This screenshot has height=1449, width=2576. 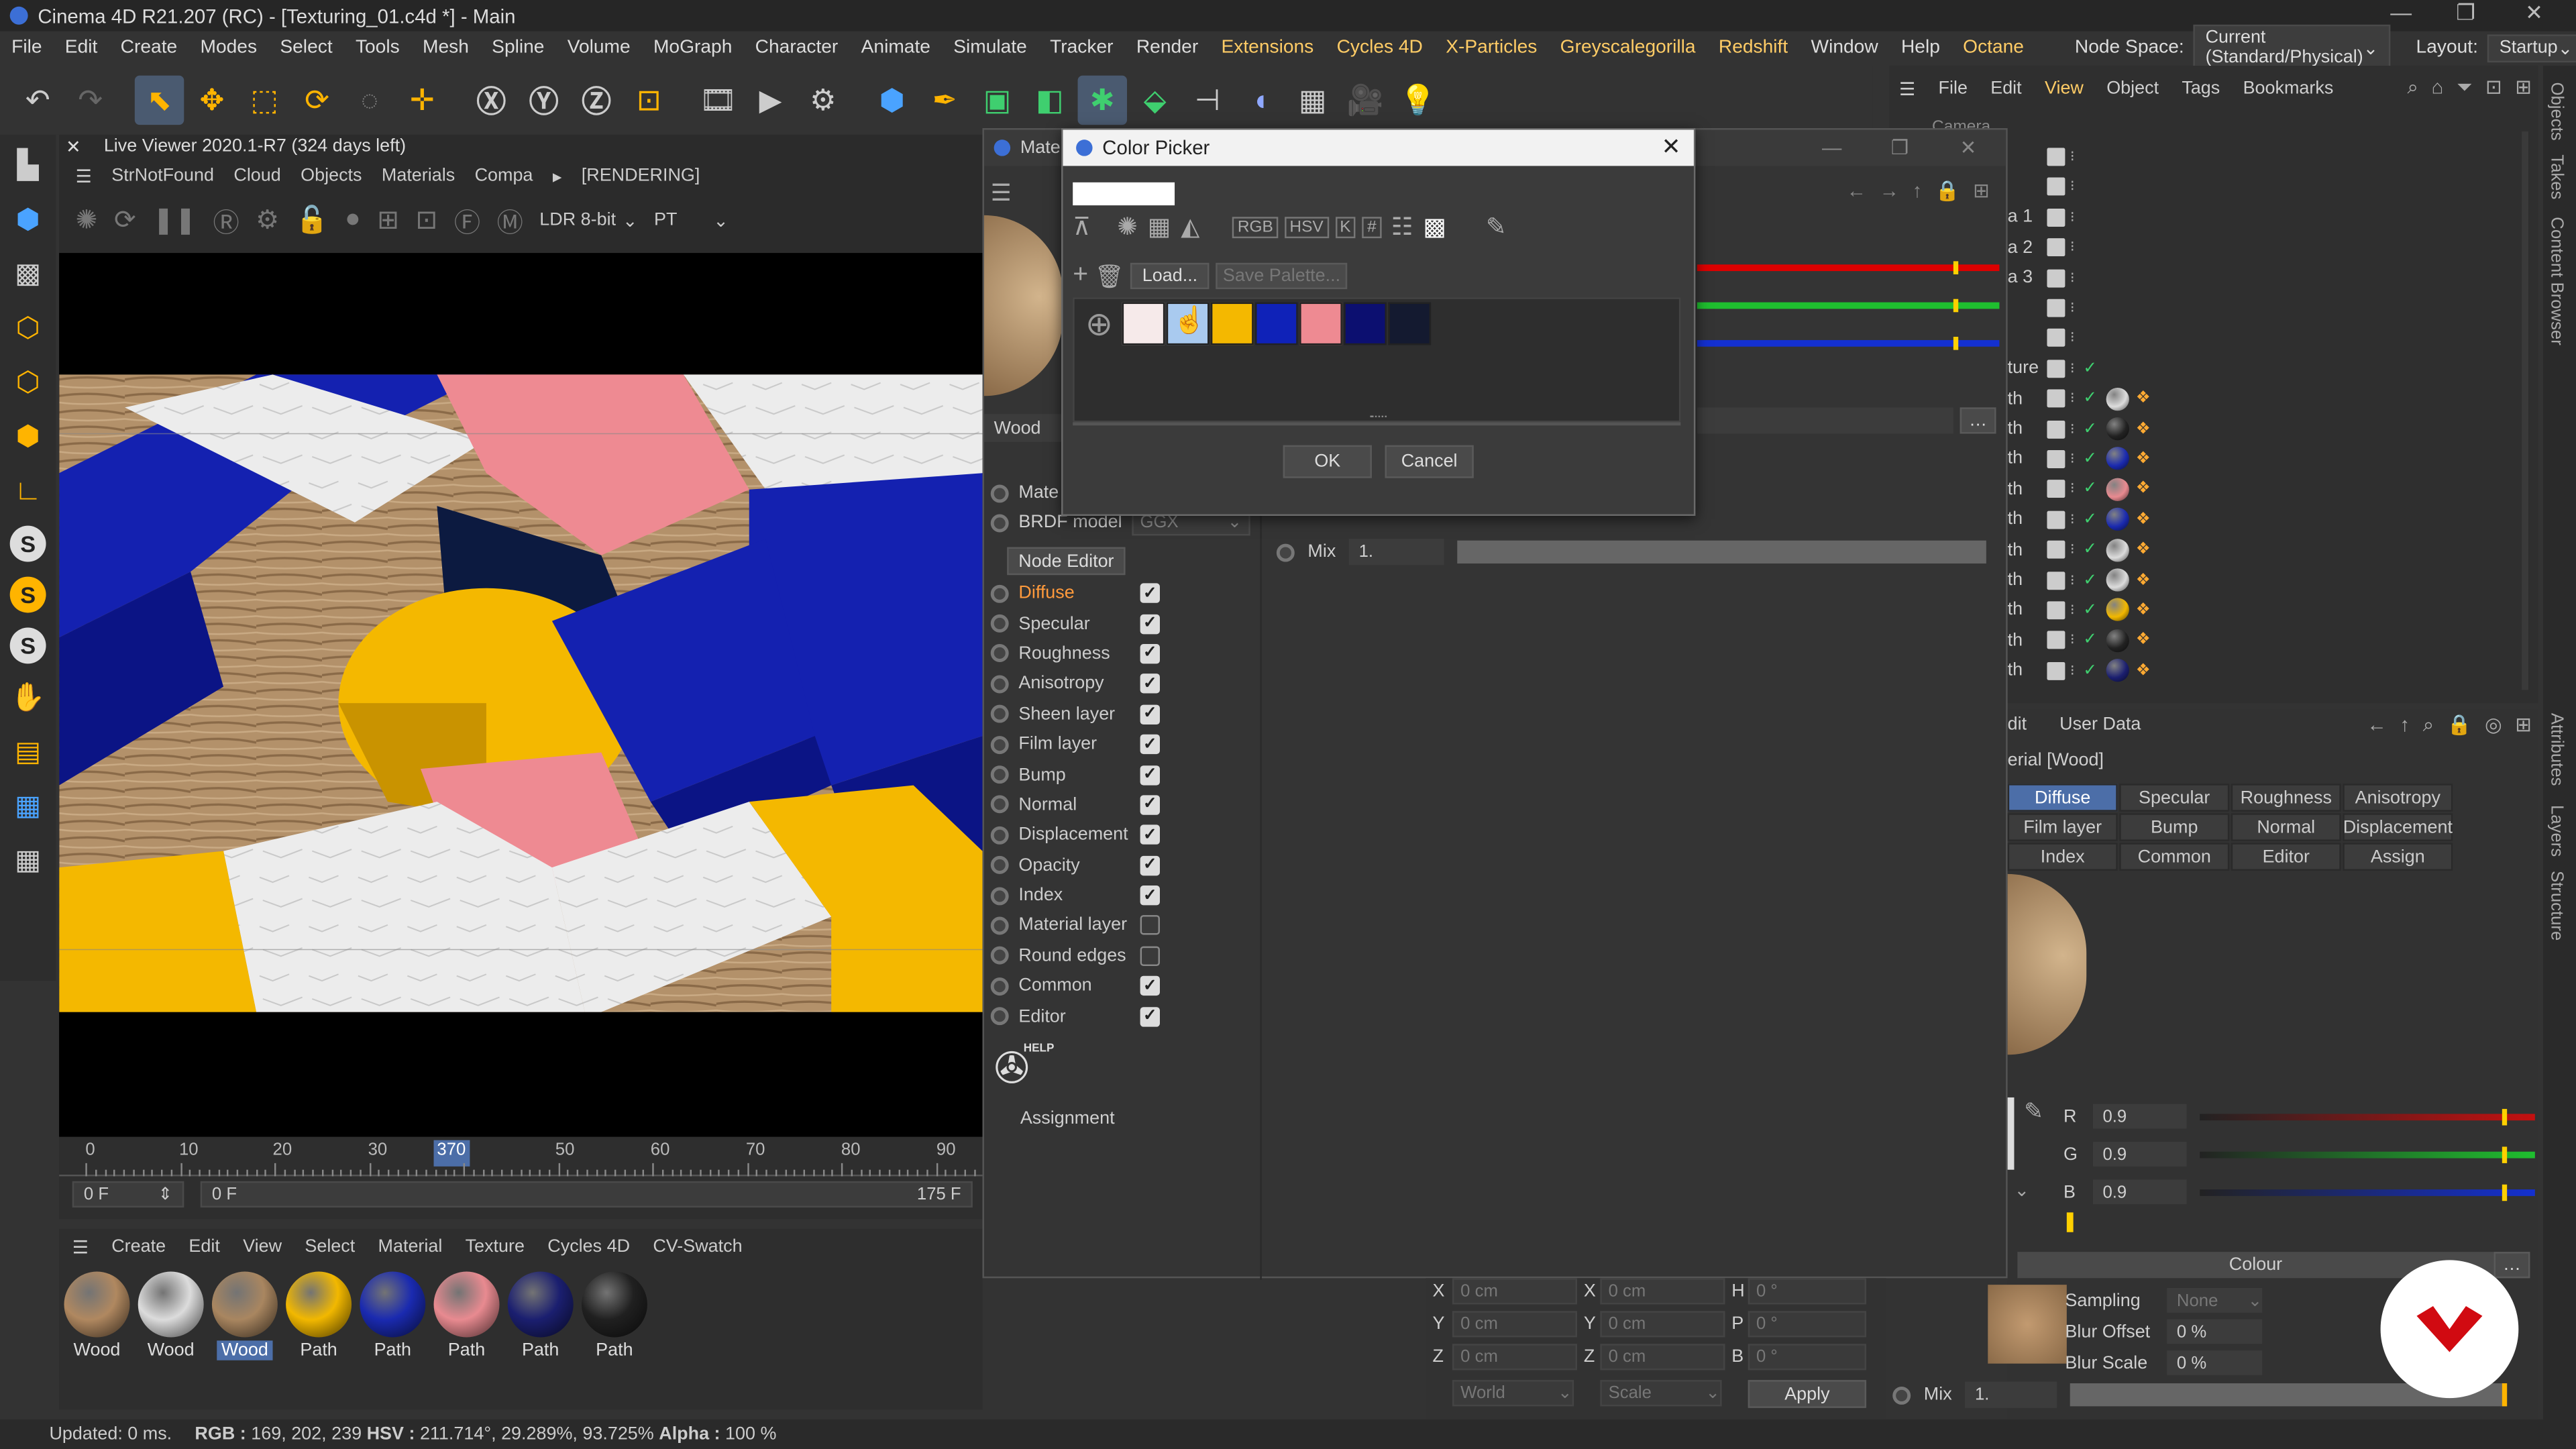 What do you see at coordinates (543, 100) in the screenshot?
I see `y-axis-lock-icon: Ⓨ` at bounding box center [543, 100].